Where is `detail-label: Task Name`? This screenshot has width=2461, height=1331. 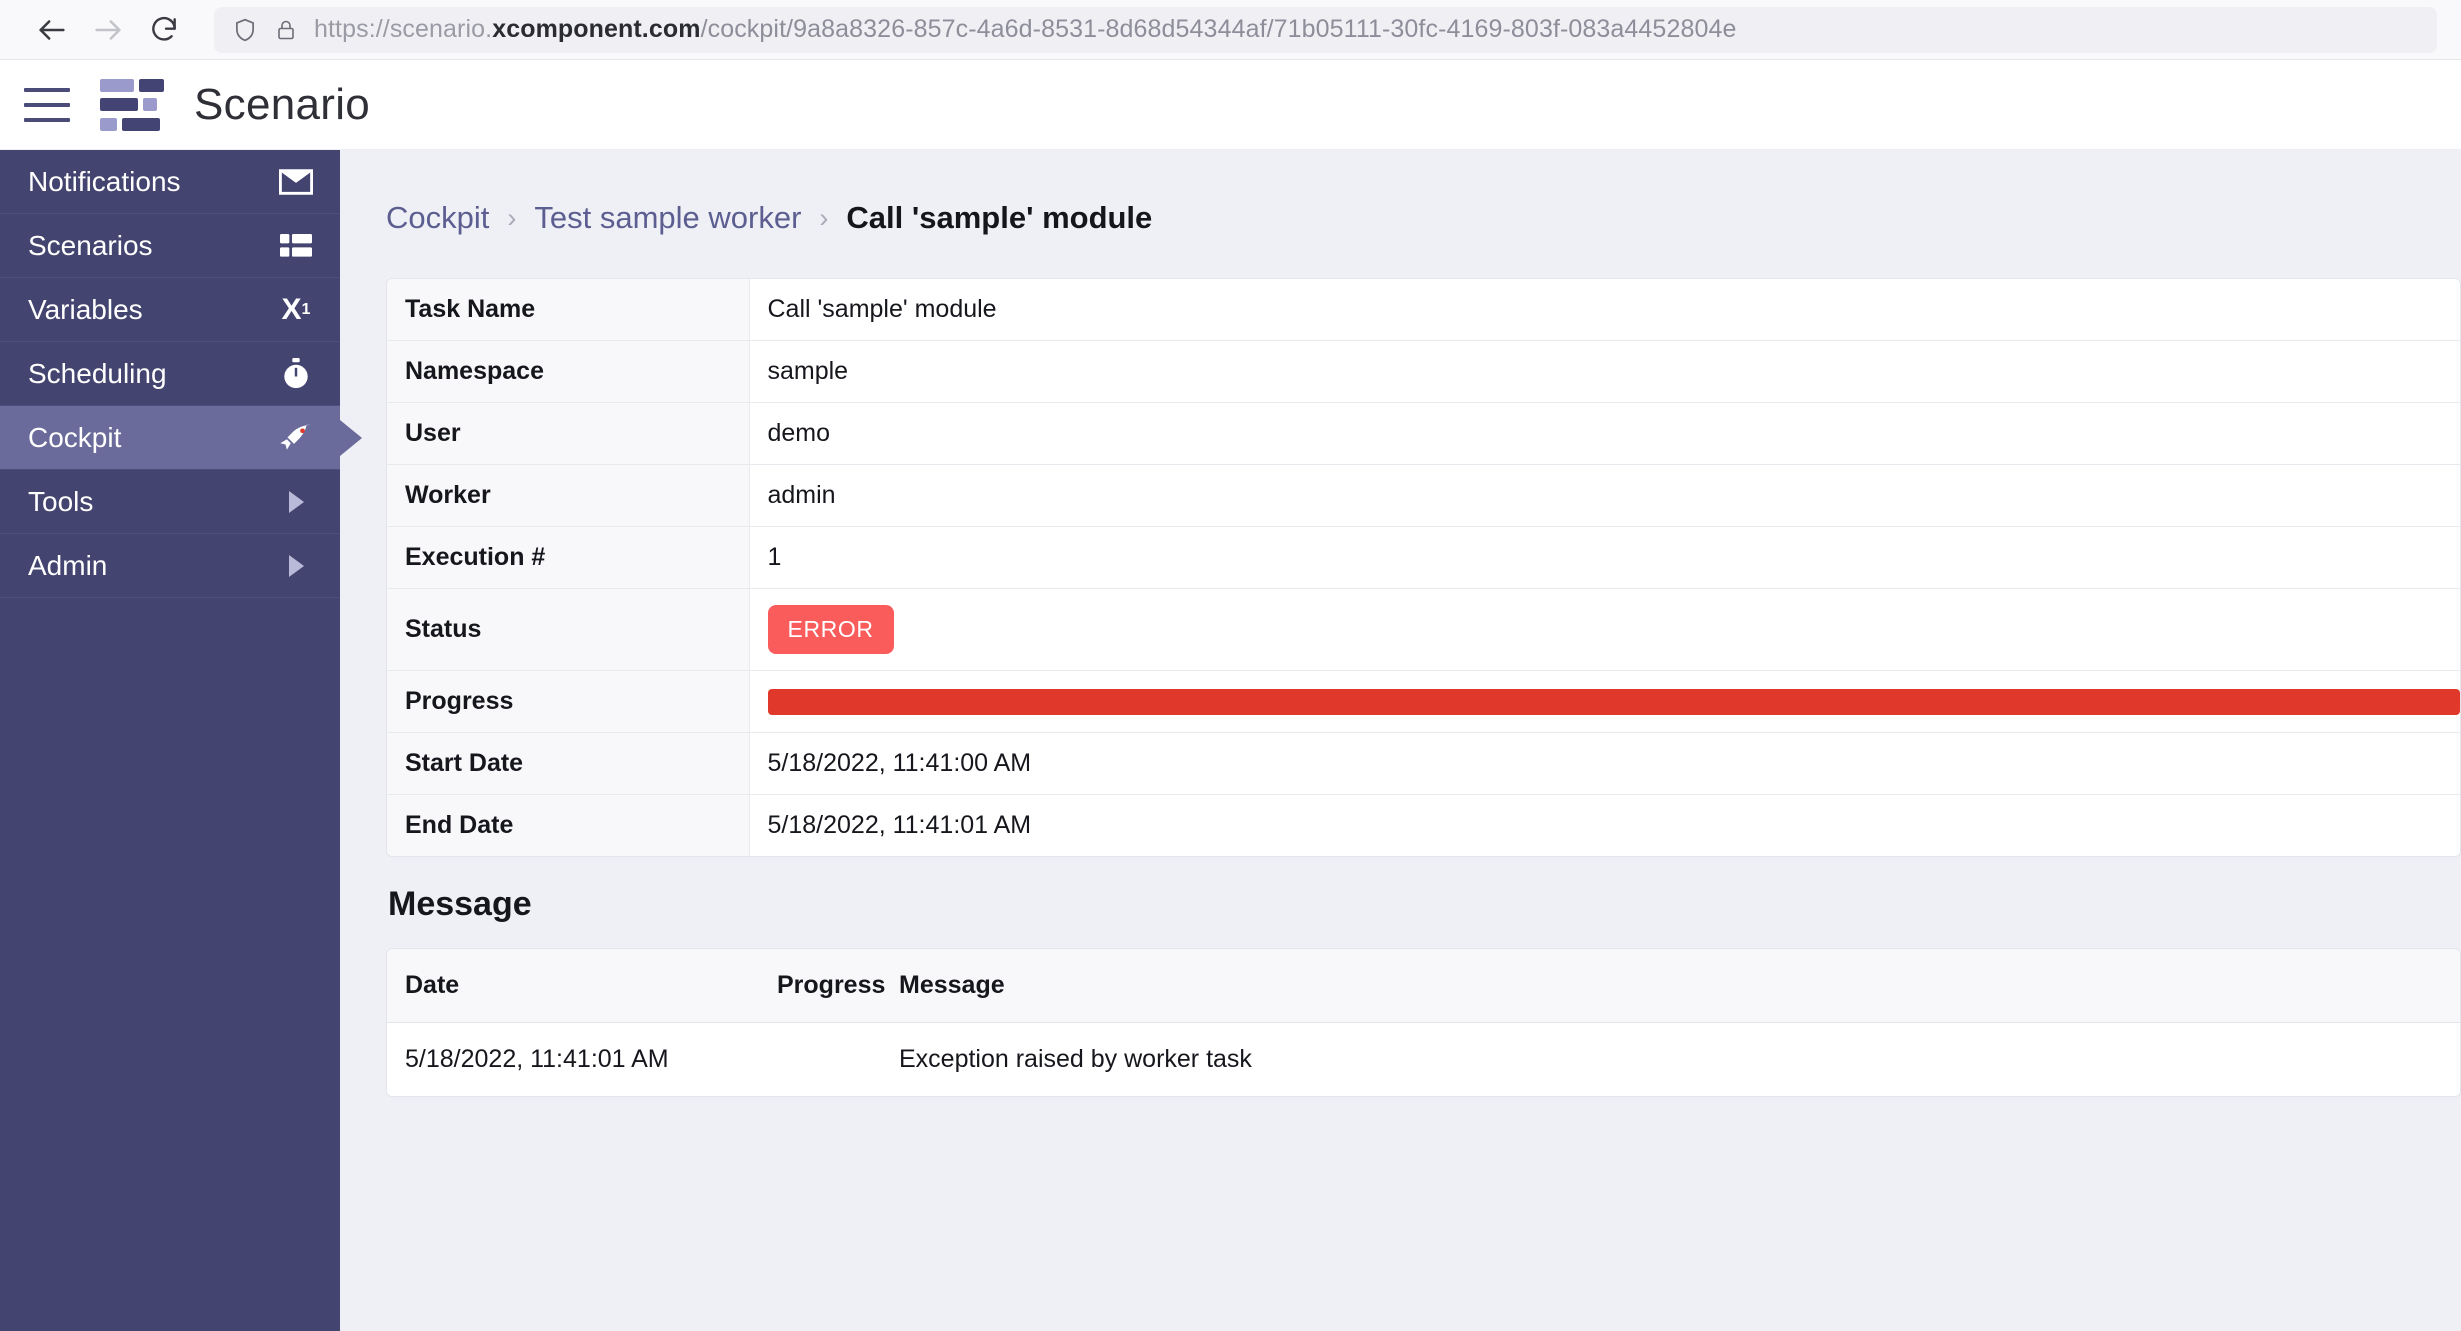 detail-label: Task Name is located at coordinates (568, 310).